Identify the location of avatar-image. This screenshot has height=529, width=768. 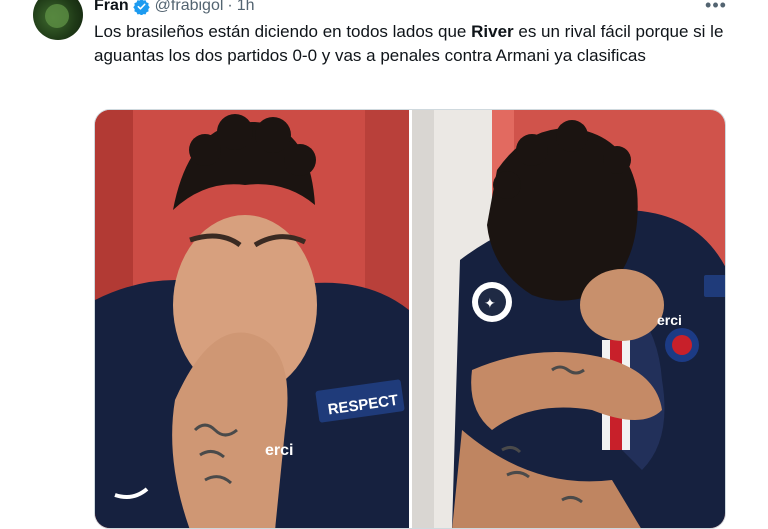
(57, 16).